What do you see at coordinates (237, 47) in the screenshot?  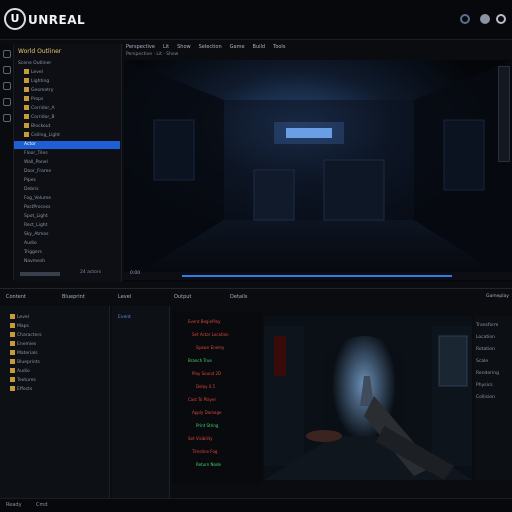 I see `viewport-menu-item: Game` at bounding box center [237, 47].